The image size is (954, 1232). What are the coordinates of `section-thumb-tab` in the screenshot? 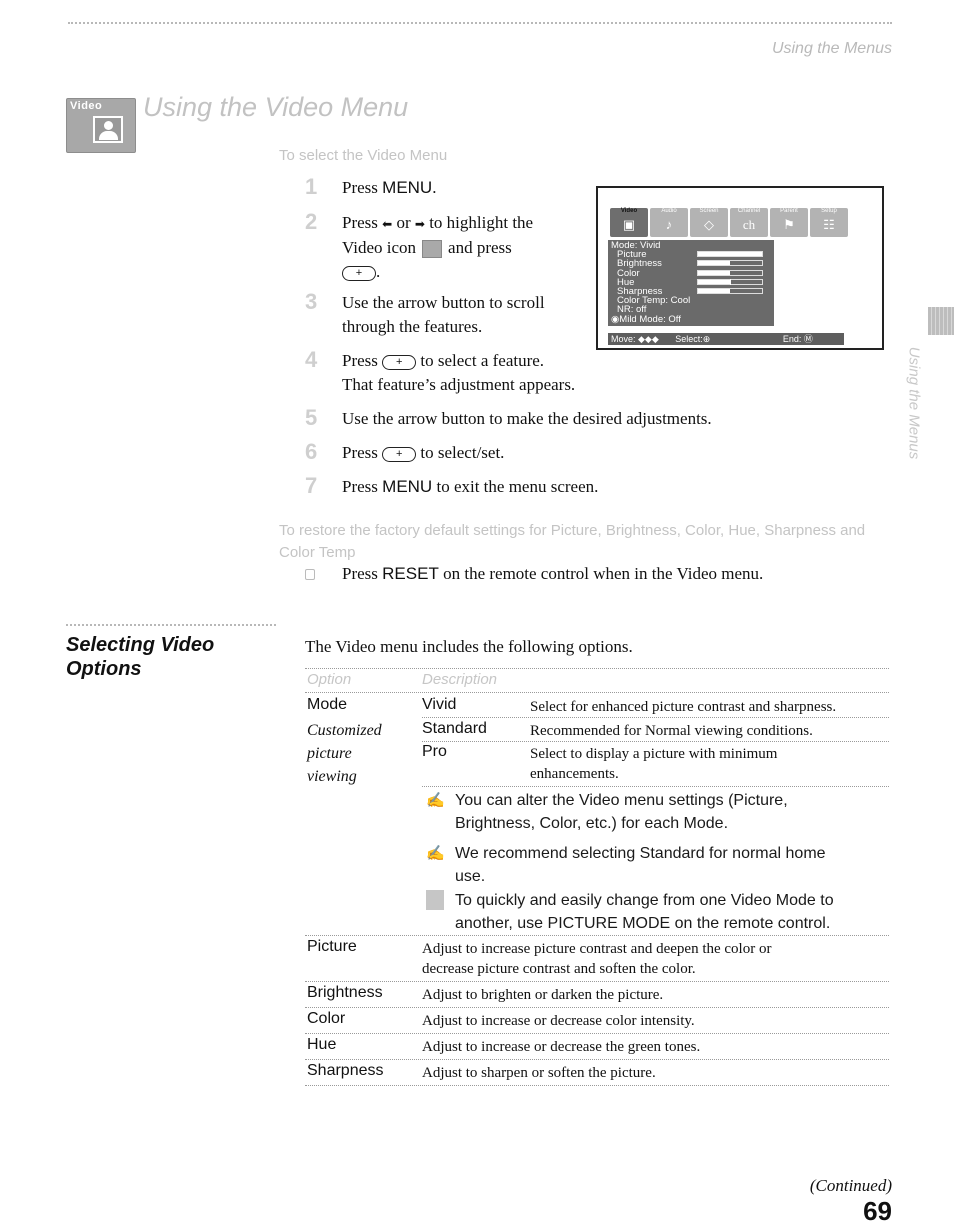 It's located at (941, 321).